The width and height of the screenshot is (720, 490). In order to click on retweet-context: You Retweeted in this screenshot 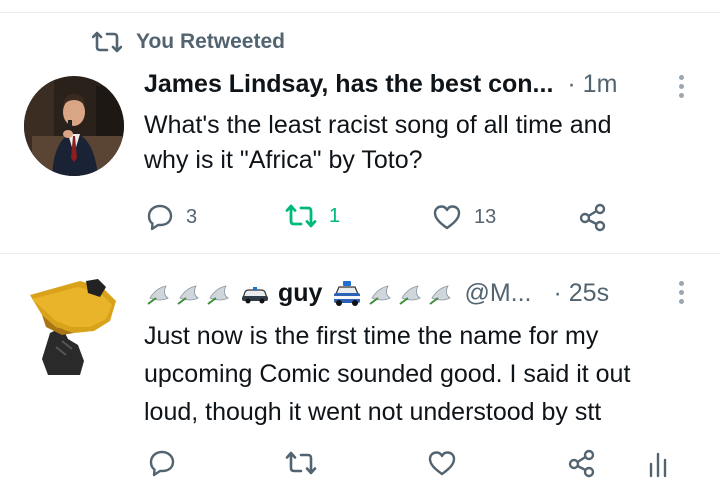, I will do `click(188, 42)`.